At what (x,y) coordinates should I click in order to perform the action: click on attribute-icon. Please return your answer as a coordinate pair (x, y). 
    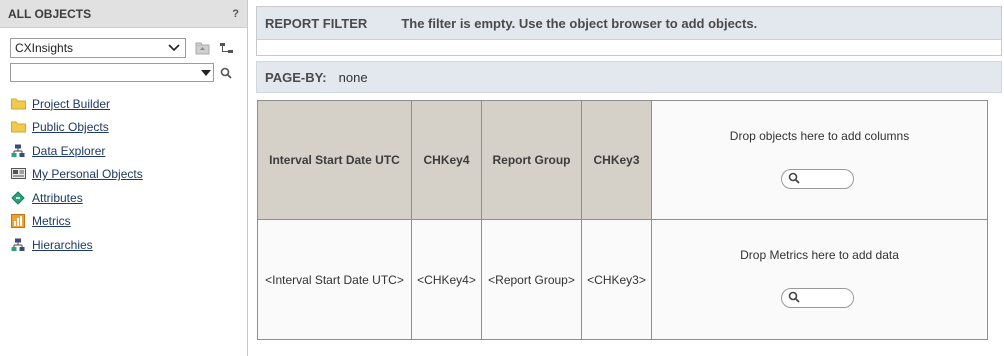
    Looking at the image, I should click on (18, 198).